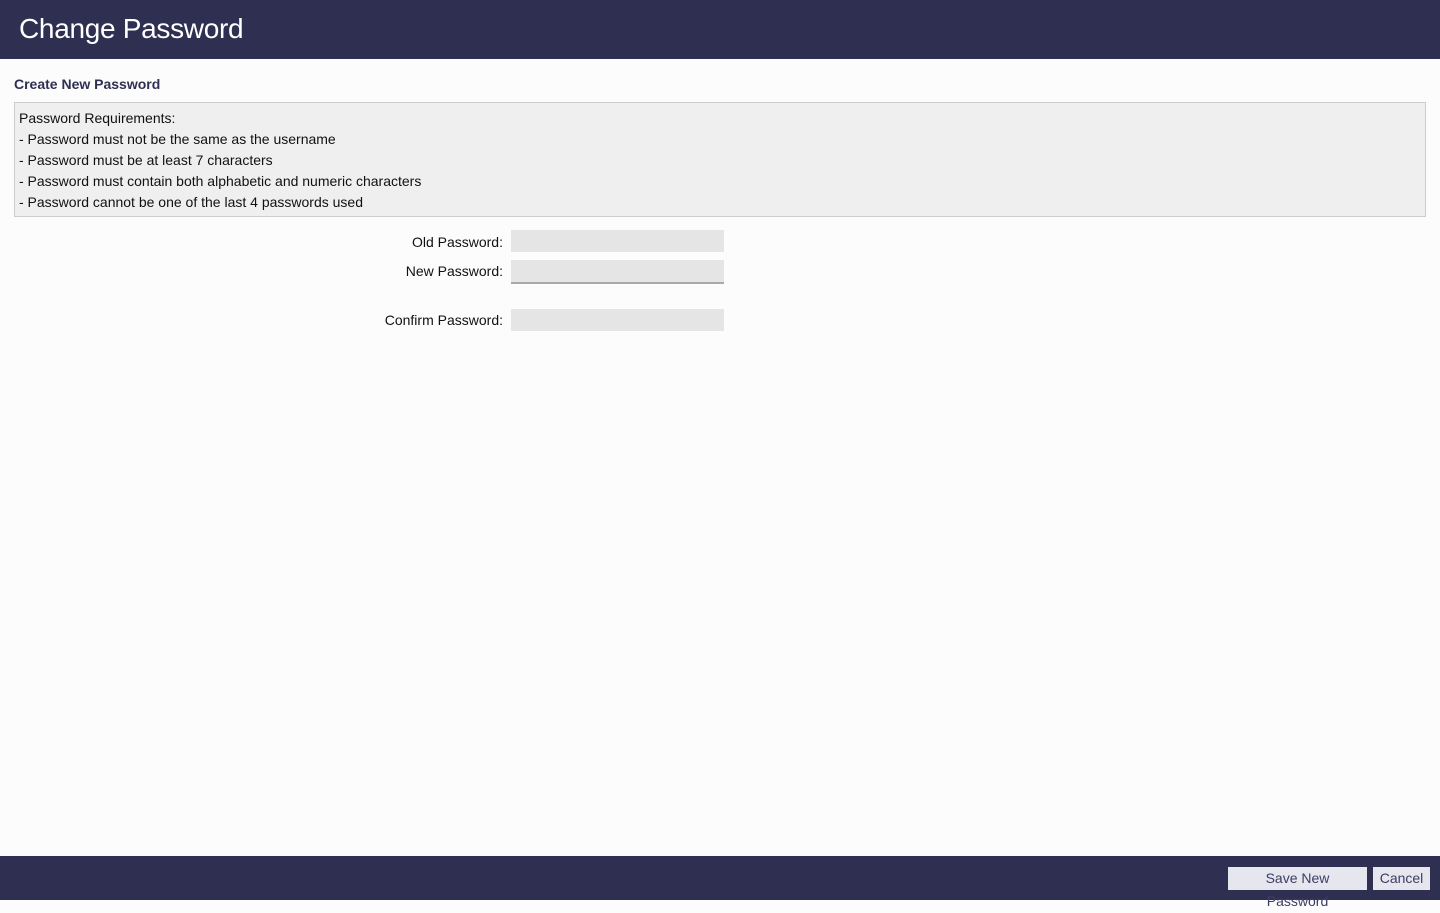 This screenshot has width=1440, height=913. What do you see at coordinates (617, 241) in the screenshot?
I see `old-password-field` at bounding box center [617, 241].